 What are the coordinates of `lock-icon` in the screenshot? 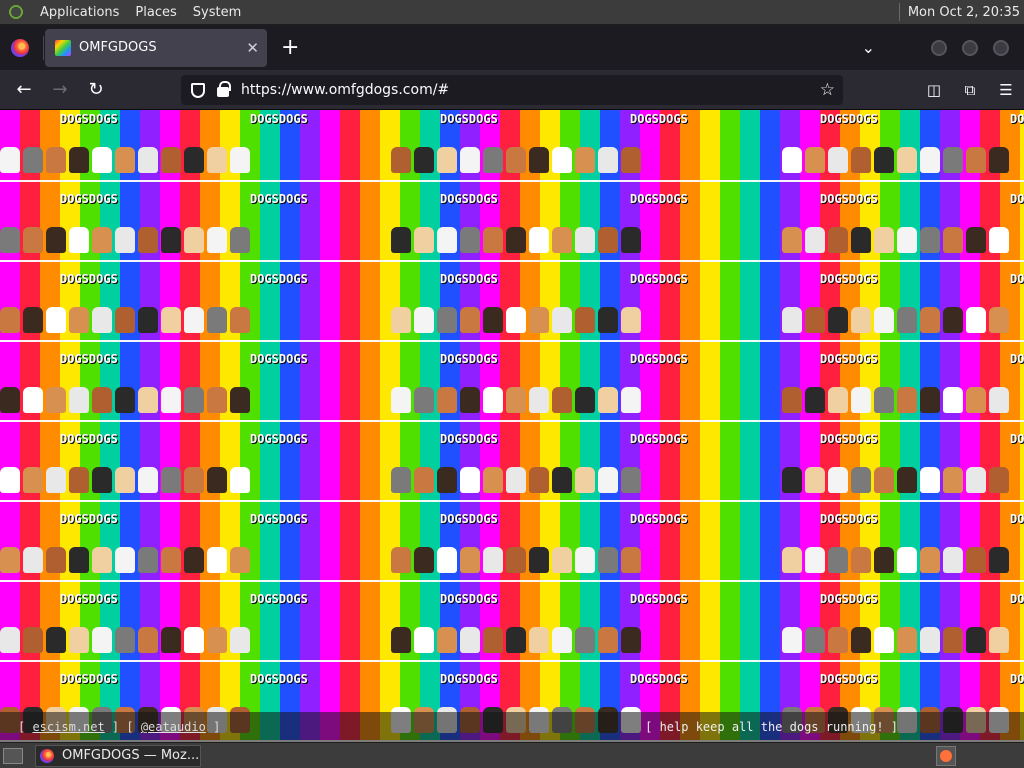 It's located at (224, 89).